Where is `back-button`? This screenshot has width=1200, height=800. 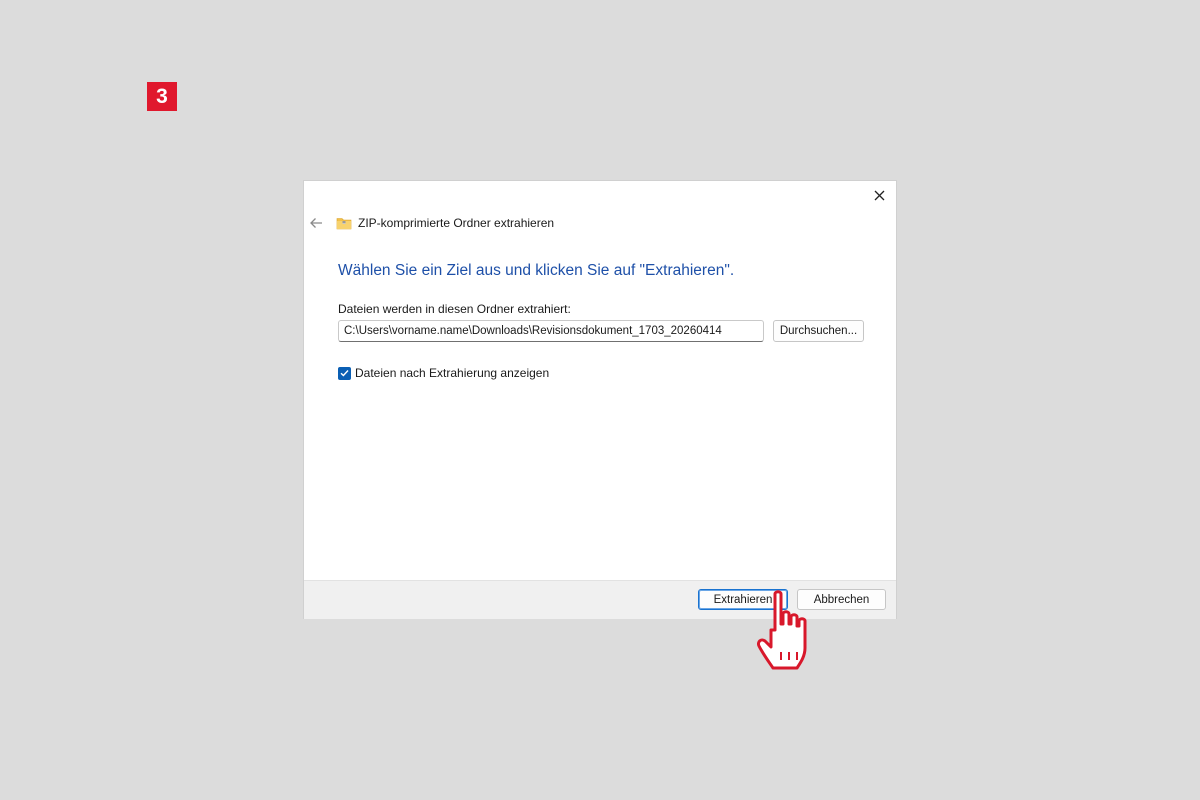
back-button is located at coordinates (316, 223).